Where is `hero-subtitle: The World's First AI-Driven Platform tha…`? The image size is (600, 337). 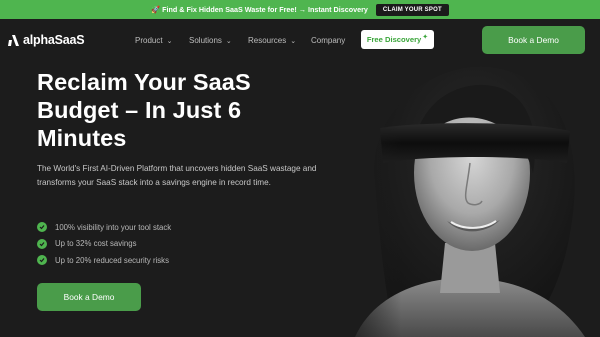
hero-subtitle: The World's First AI-Driven Platform tha… is located at coordinates (177, 176).